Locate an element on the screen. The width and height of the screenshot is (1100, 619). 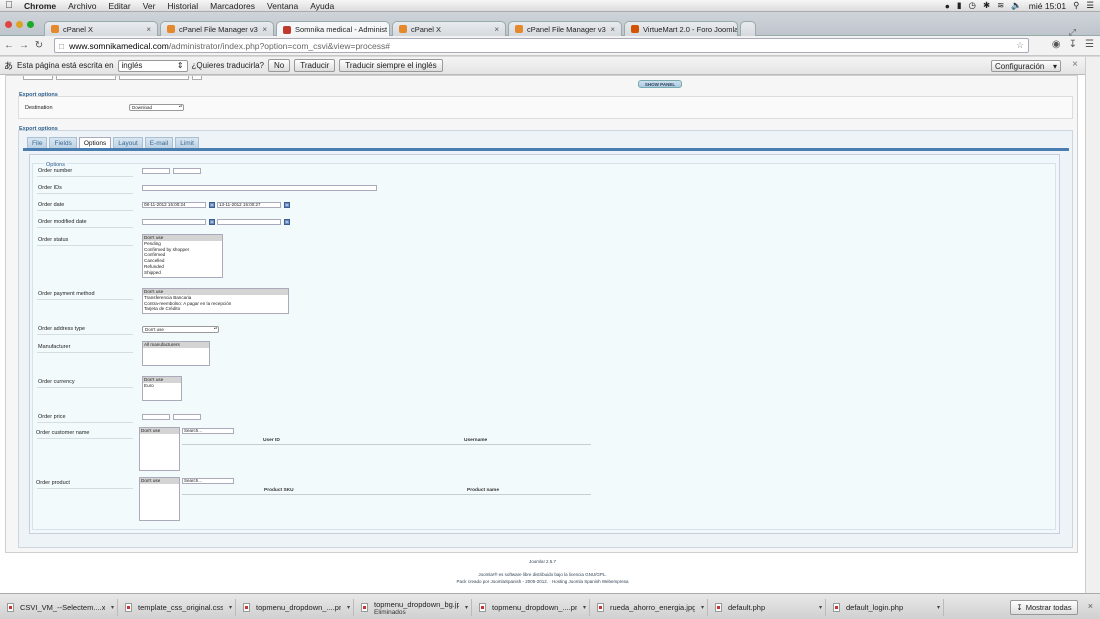
tab-file: File is located at coordinates (37, 142).